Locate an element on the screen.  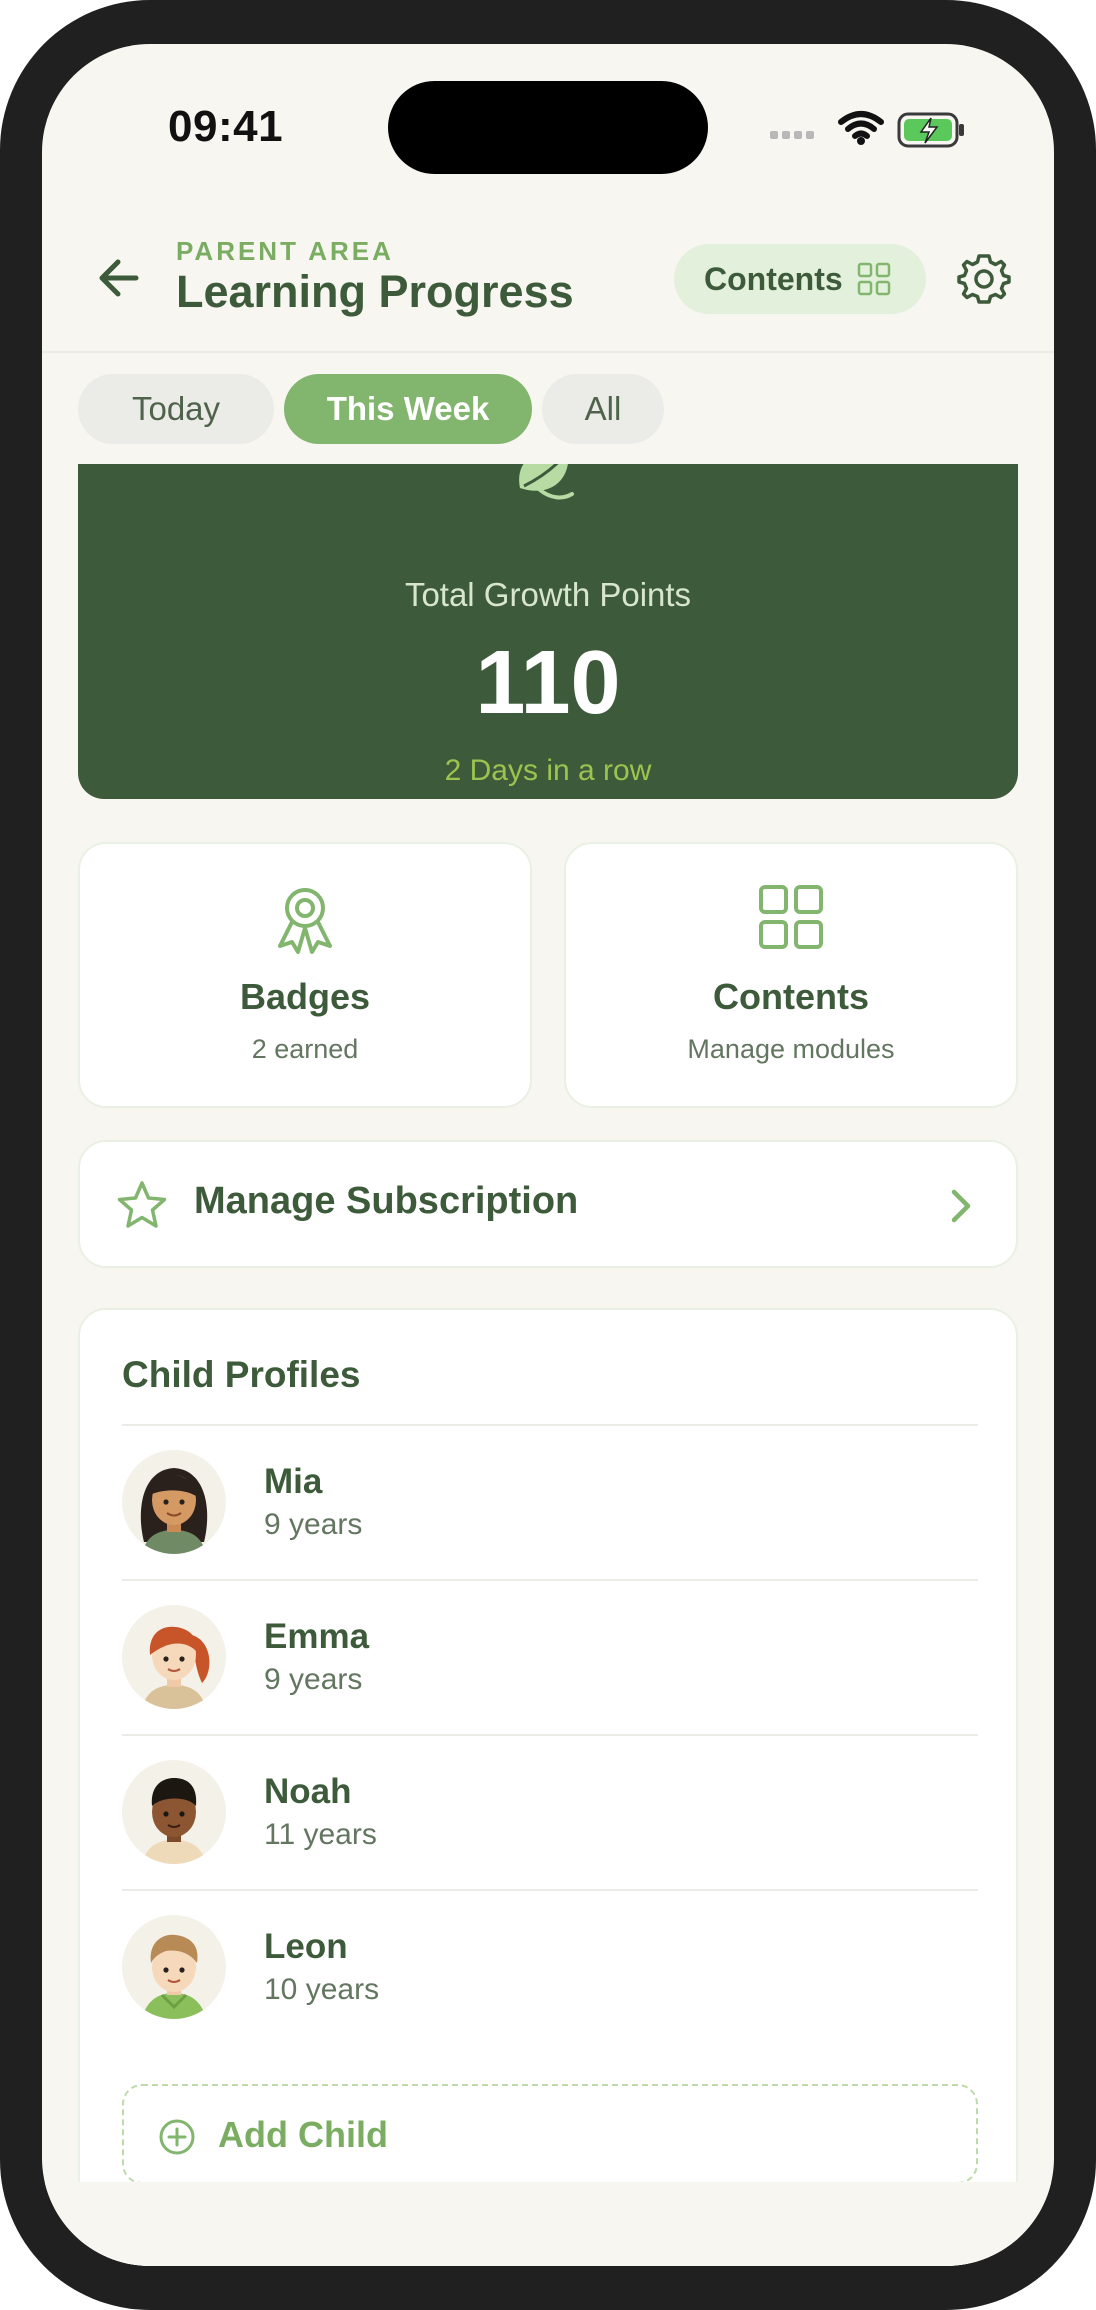
tab-all: All is located at coordinates (603, 409).